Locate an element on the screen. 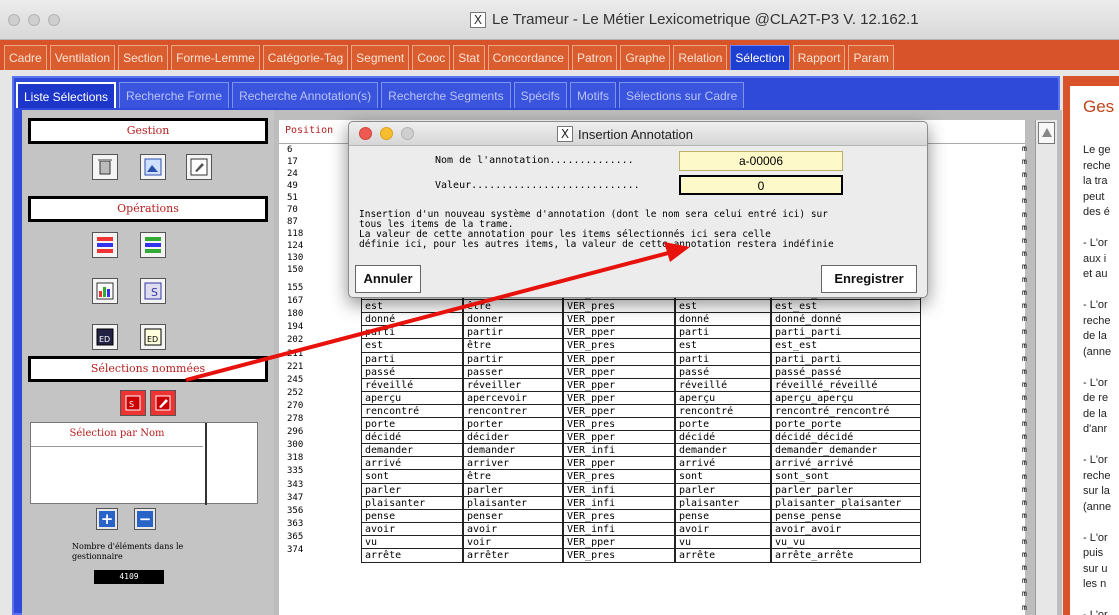 The height and width of the screenshot is (615, 1119). menu-tab-0: Cadre is located at coordinates (25, 57).